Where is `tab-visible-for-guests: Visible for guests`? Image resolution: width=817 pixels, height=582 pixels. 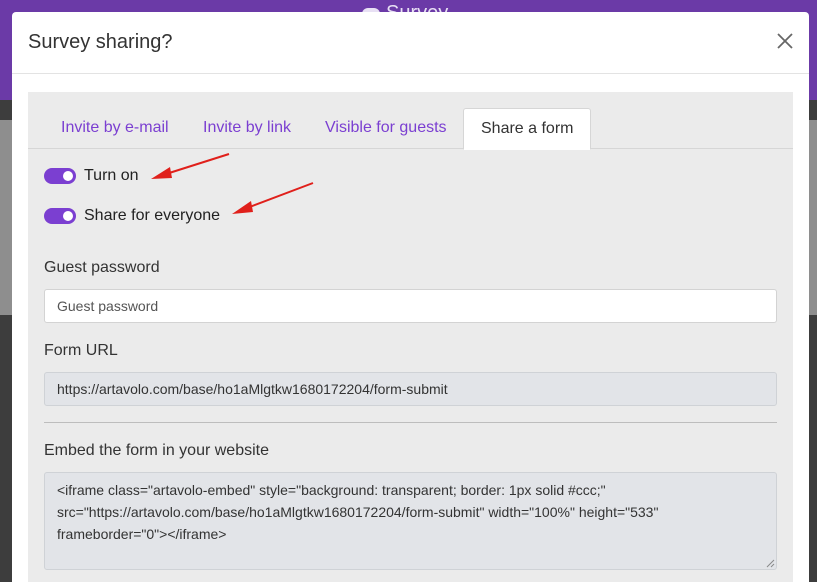 tab-visible-for-guests: Visible for guests is located at coordinates (386, 128).